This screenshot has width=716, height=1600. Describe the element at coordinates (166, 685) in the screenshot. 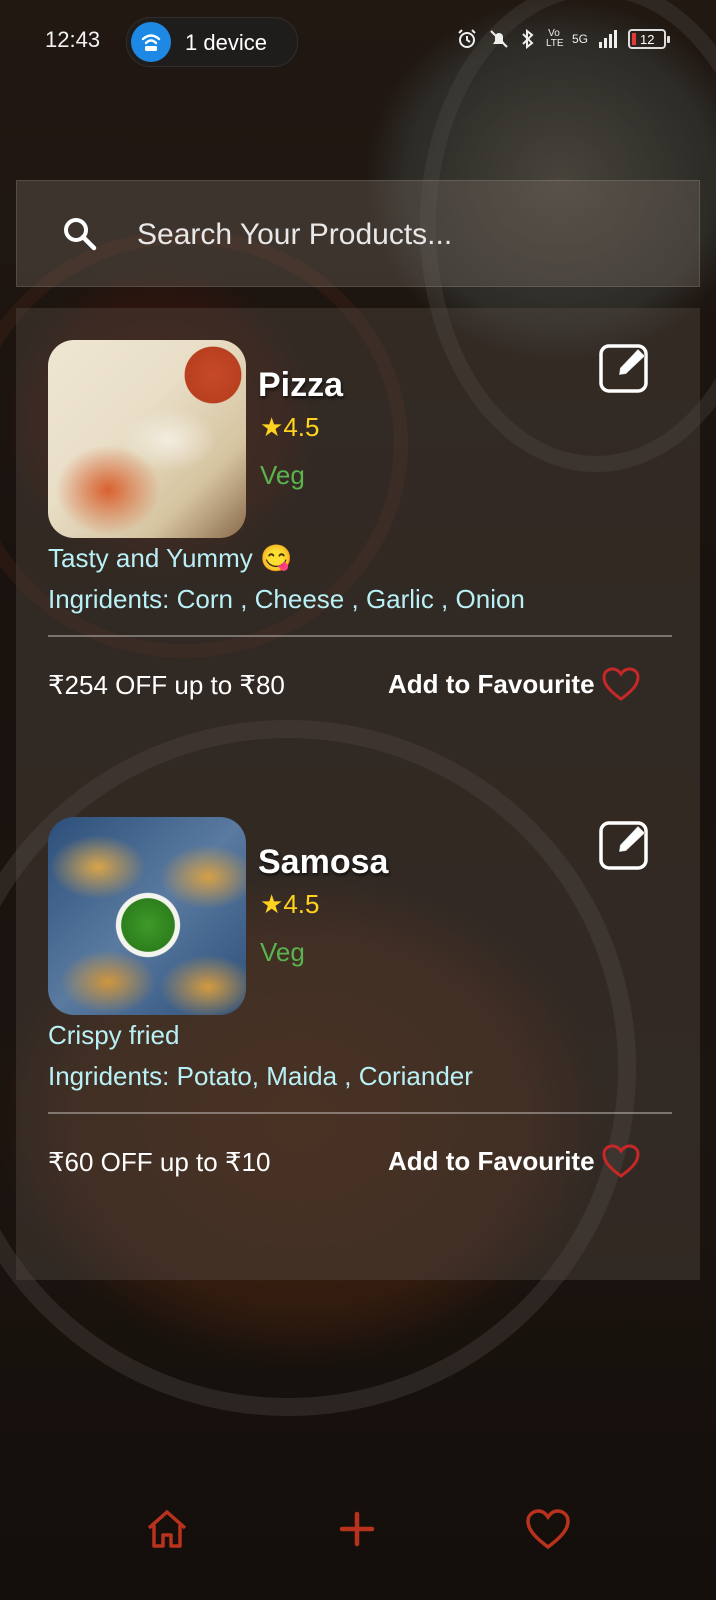

I see `product-offer: ₹254 OFF up to ₹80` at that location.